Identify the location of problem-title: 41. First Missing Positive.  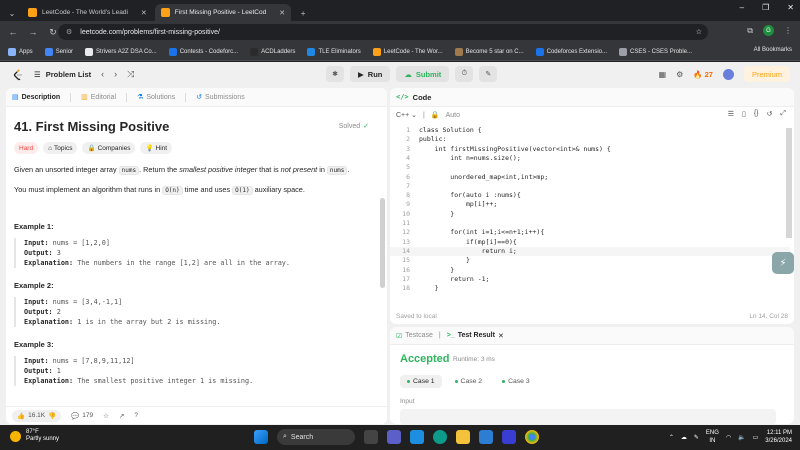
(91, 126).